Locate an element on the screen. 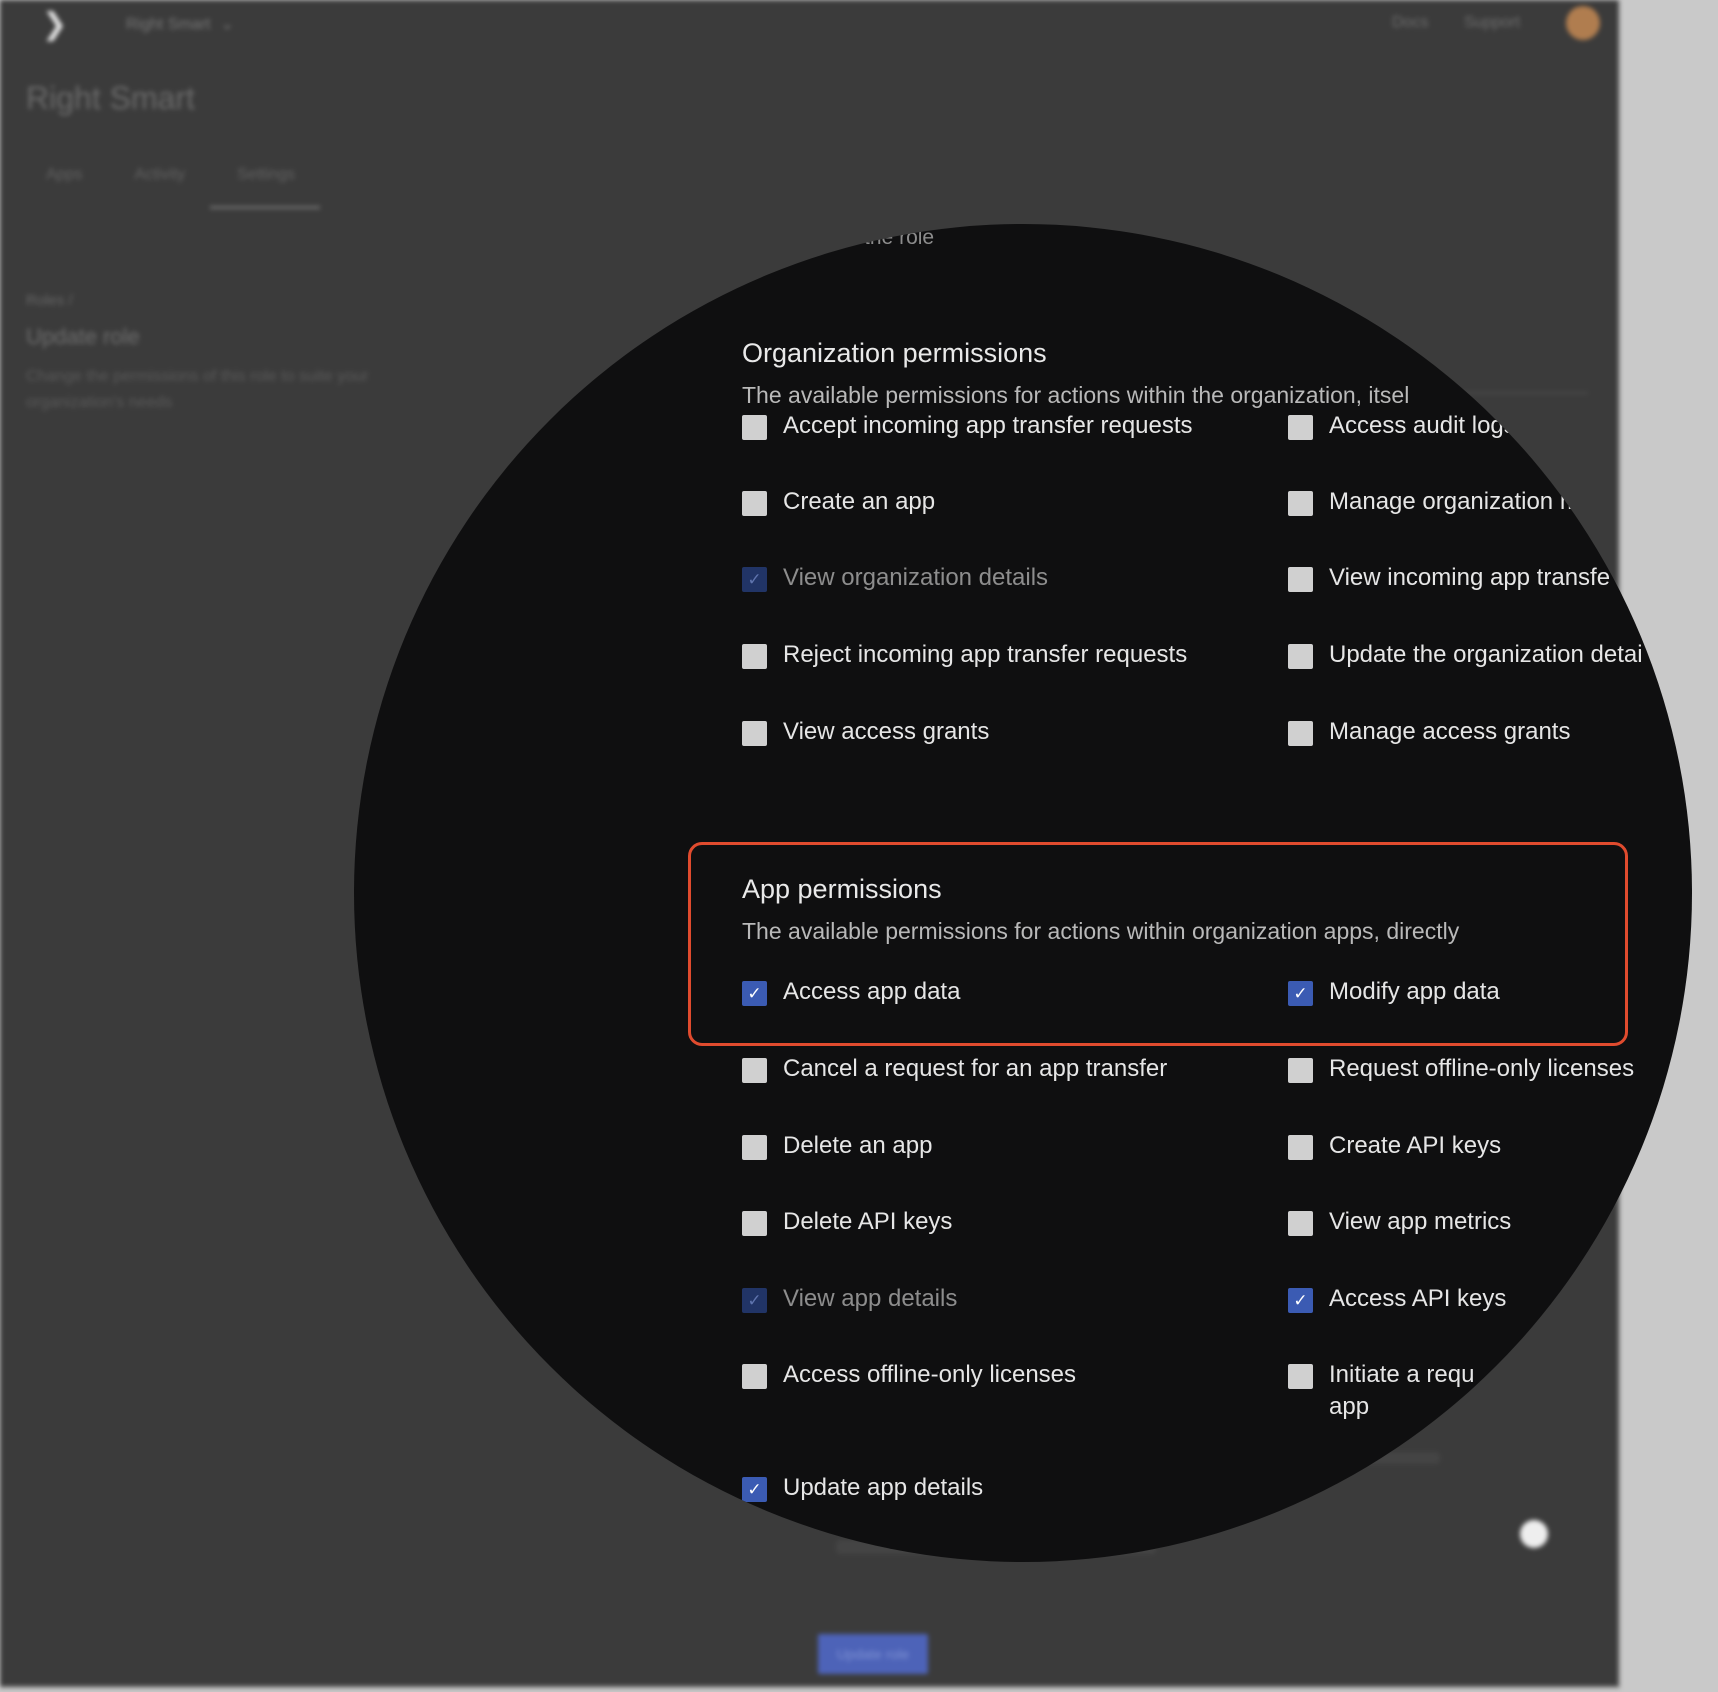 This screenshot has width=1718, height=1692. tab-settings: Settings is located at coordinates (266, 175).